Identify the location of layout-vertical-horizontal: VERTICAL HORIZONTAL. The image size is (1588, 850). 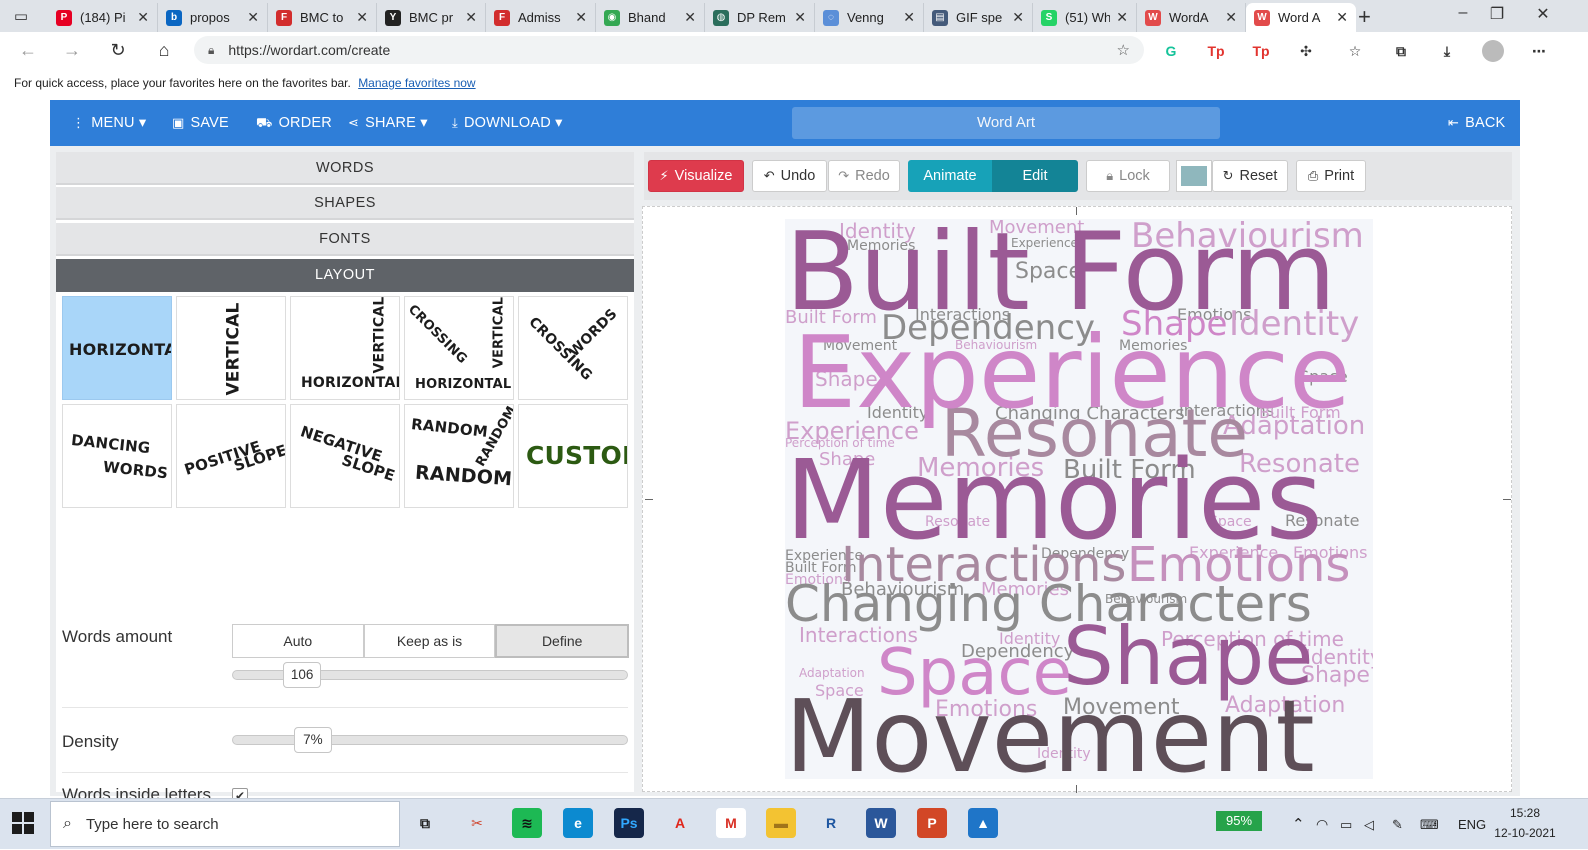
(345, 348).